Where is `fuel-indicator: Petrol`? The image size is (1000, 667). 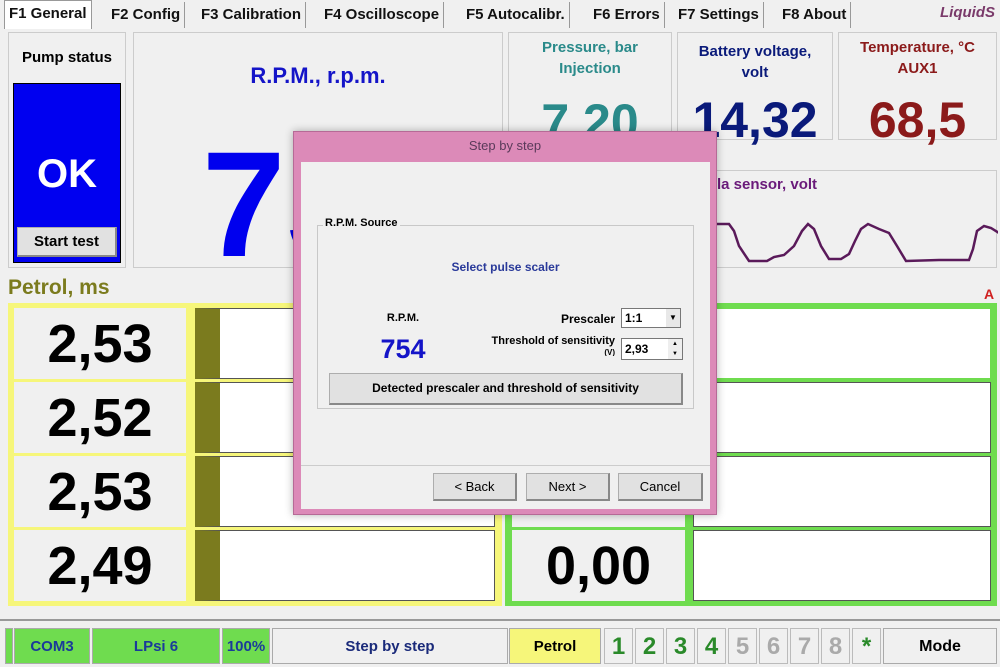
fuel-indicator: Petrol is located at coordinates (555, 646).